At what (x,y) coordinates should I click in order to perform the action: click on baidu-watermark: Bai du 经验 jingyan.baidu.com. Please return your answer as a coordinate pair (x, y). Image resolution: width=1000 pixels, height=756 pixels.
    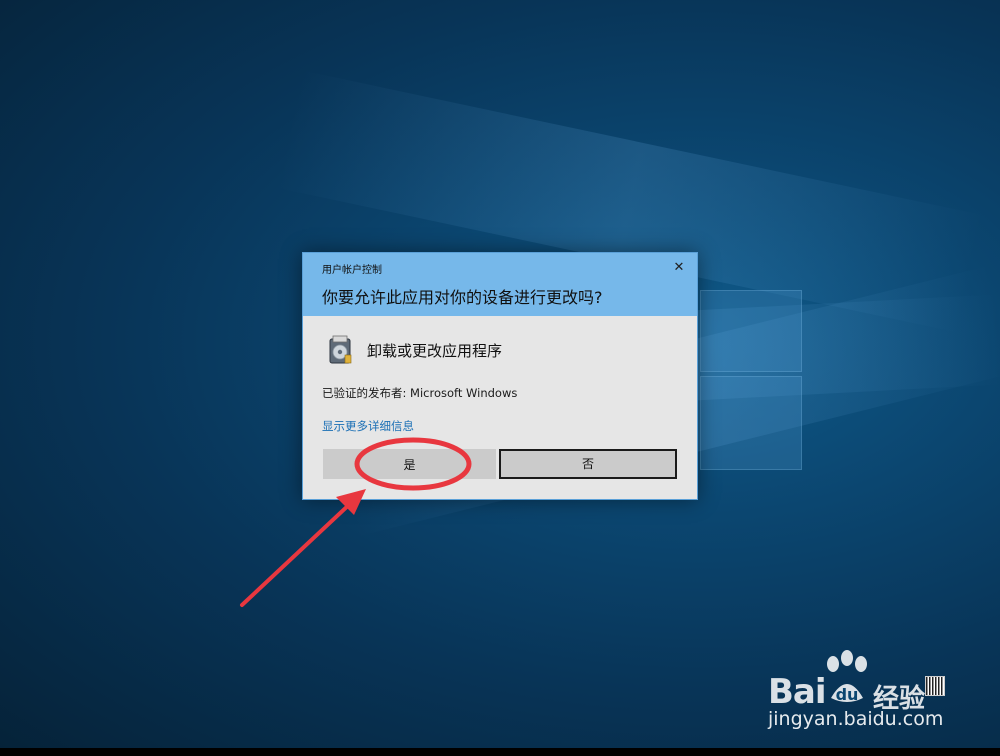
    Looking at the image, I should click on (865, 695).